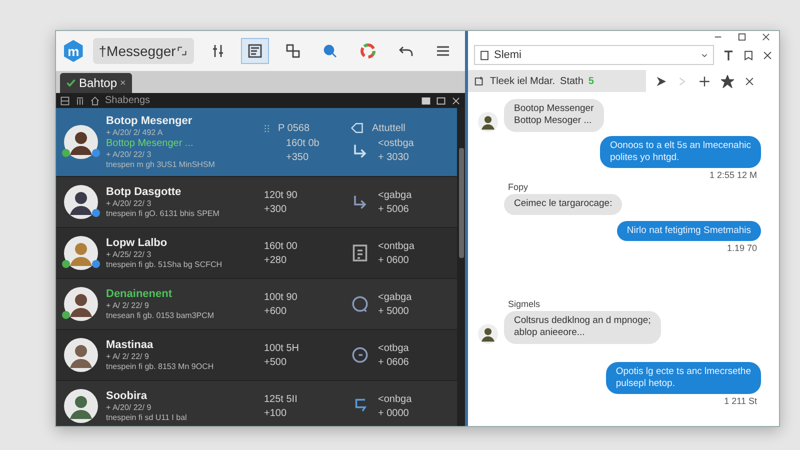 Image resolution: width=800 pixels, height=450 pixels. What do you see at coordinates (461, 267) in the screenshot?
I see `scrollbar` at bounding box center [461, 267].